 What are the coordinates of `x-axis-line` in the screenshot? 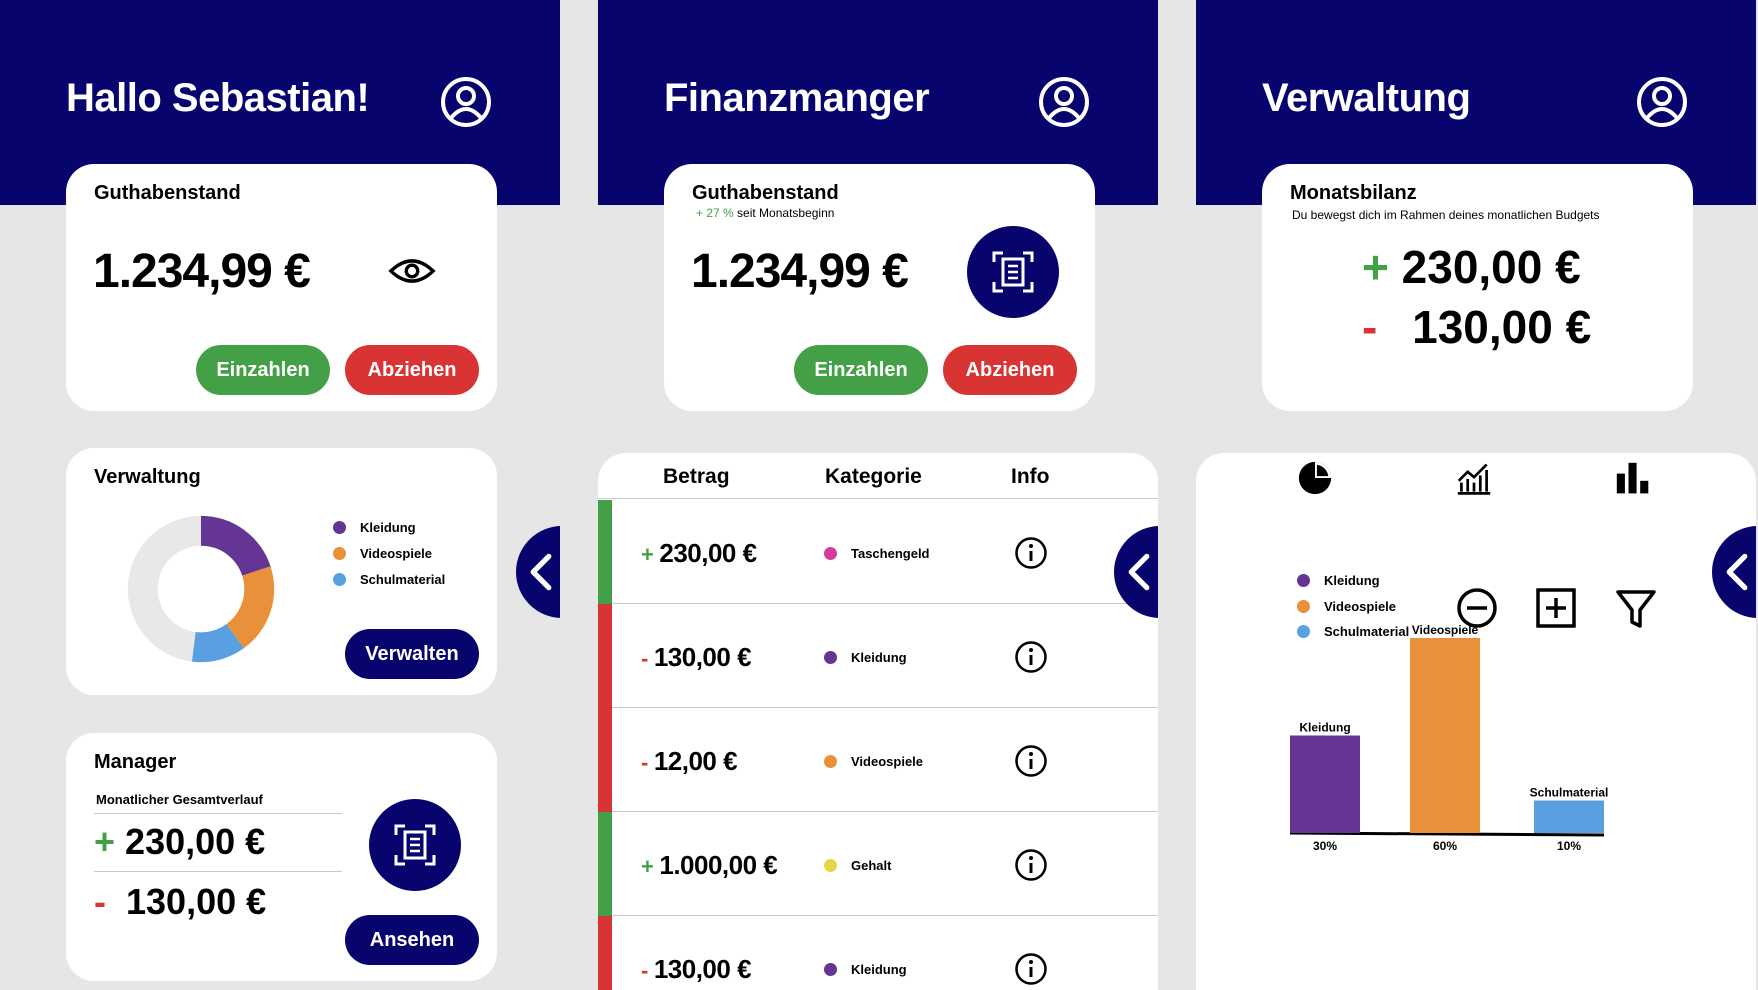 It's located at (1447, 834).